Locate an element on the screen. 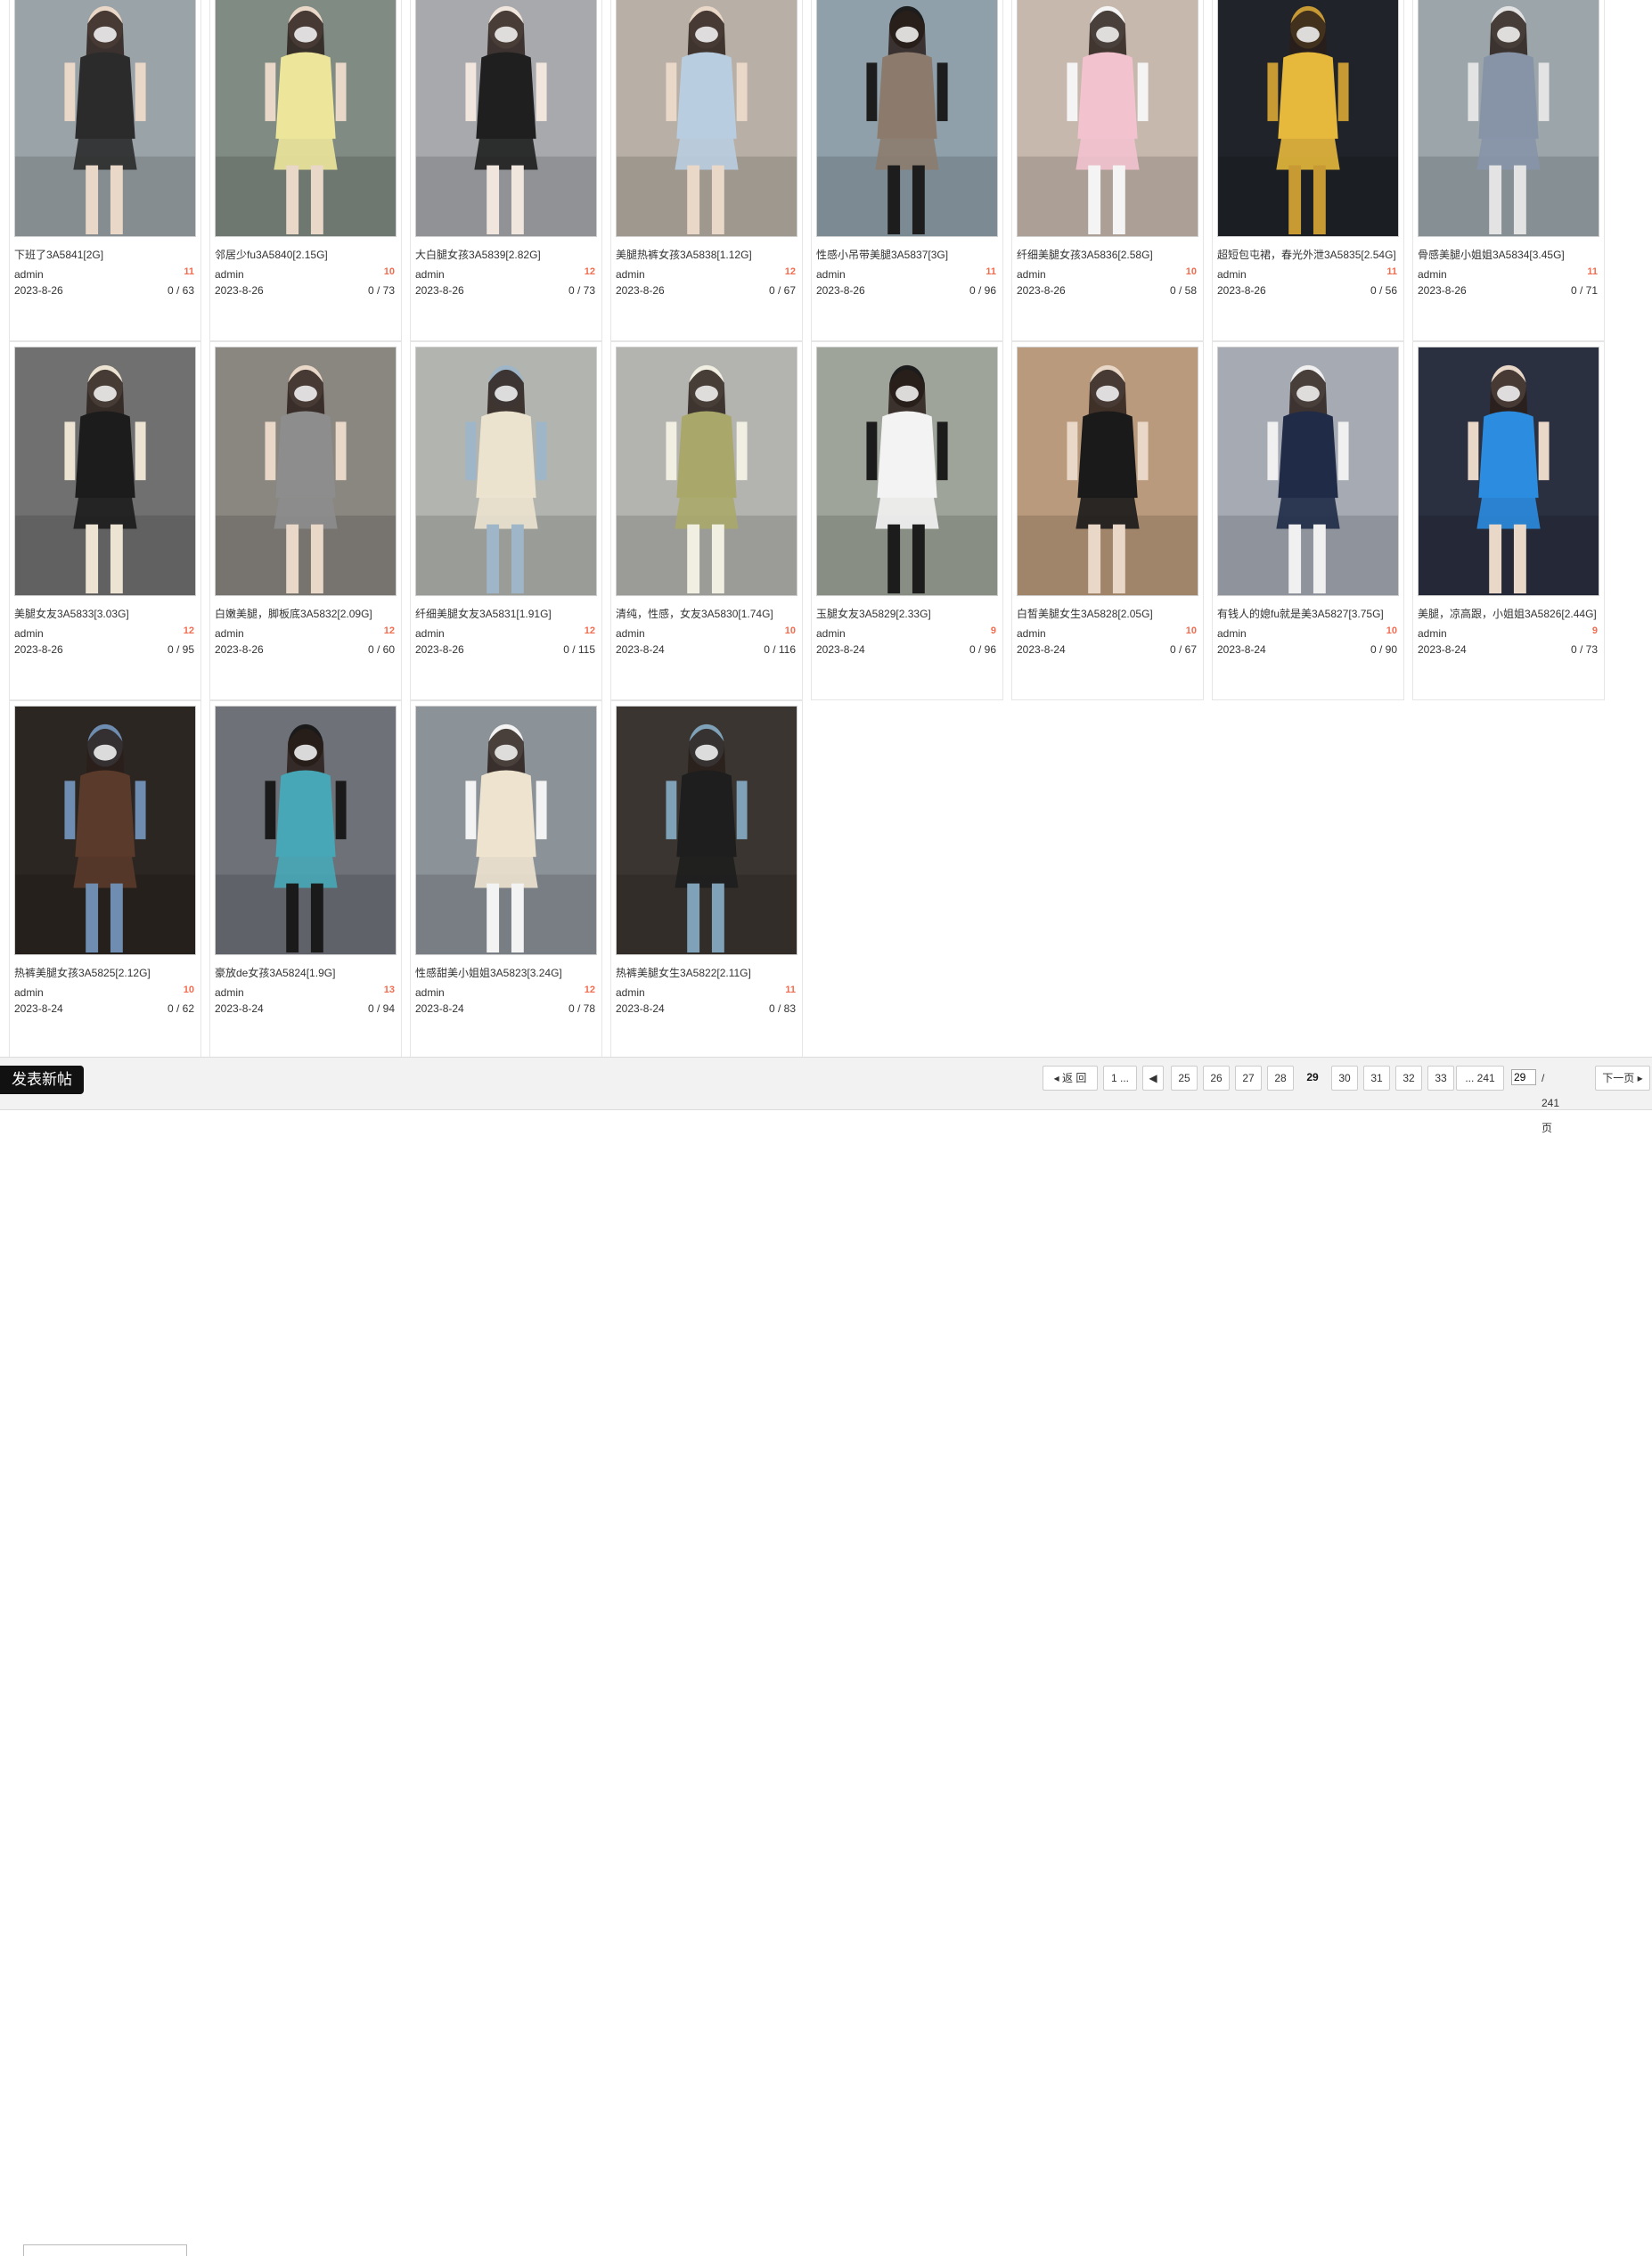 The width and height of the screenshot is (1652, 2256). post-card: 性感小吊带美腿3A5837[3G] admin 11 2023-8-26 0 / 96 is located at coordinates (907, 170).